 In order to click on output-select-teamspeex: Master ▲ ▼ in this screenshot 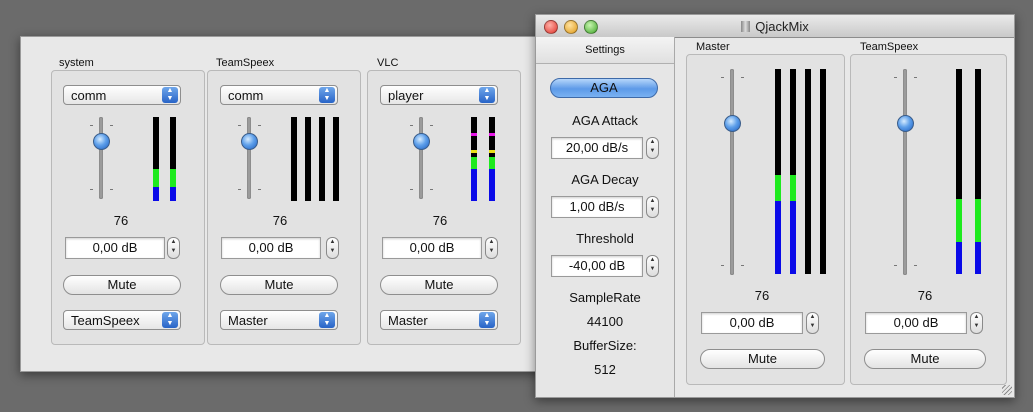, I will do `click(279, 320)`.